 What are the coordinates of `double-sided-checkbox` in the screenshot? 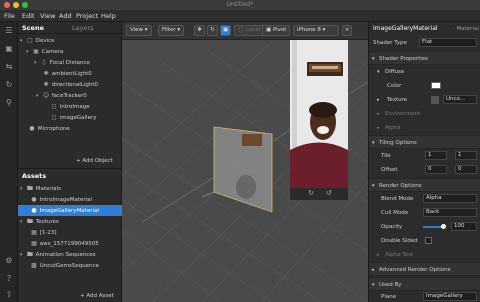 It's located at (428, 240).